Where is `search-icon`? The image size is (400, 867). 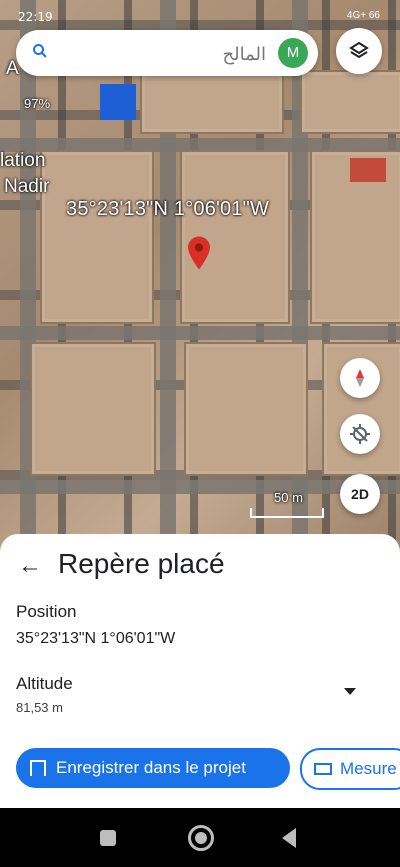
search-icon is located at coordinates (42, 53).